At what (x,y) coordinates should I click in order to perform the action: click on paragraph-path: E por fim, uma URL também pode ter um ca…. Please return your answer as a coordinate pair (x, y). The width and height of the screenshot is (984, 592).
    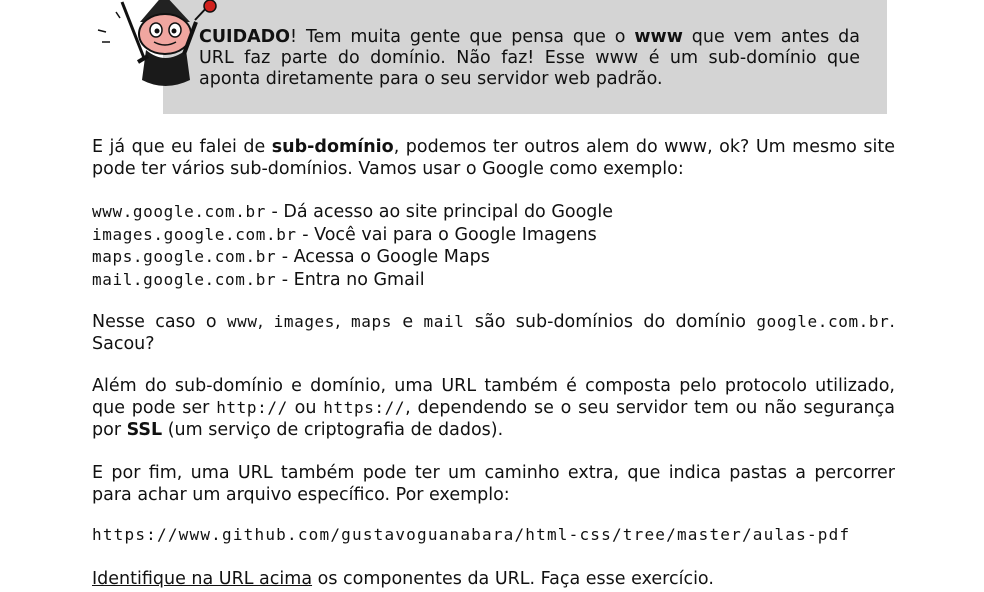
    Looking at the image, I should click on (493, 484).